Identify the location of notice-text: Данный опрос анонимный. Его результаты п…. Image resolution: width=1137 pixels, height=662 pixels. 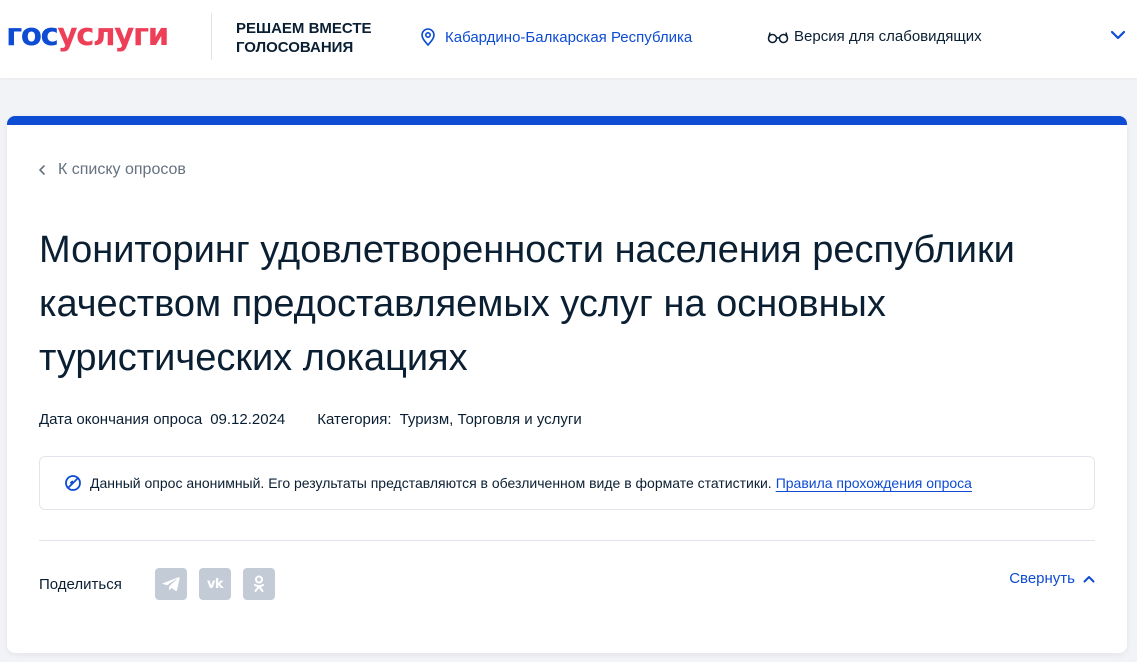
(431, 483).